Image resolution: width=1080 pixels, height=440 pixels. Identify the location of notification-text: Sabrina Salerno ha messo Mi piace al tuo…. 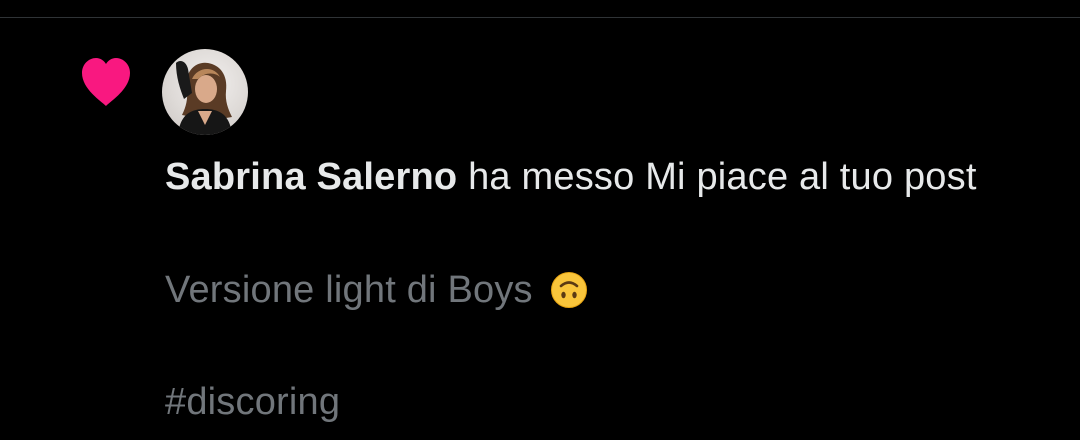
(595, 177).